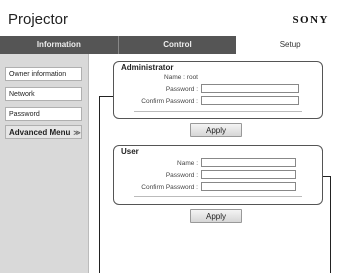  Describe the element at coordinates (38, 19) in the screenshot. I see `app-title: Projector` at that location.